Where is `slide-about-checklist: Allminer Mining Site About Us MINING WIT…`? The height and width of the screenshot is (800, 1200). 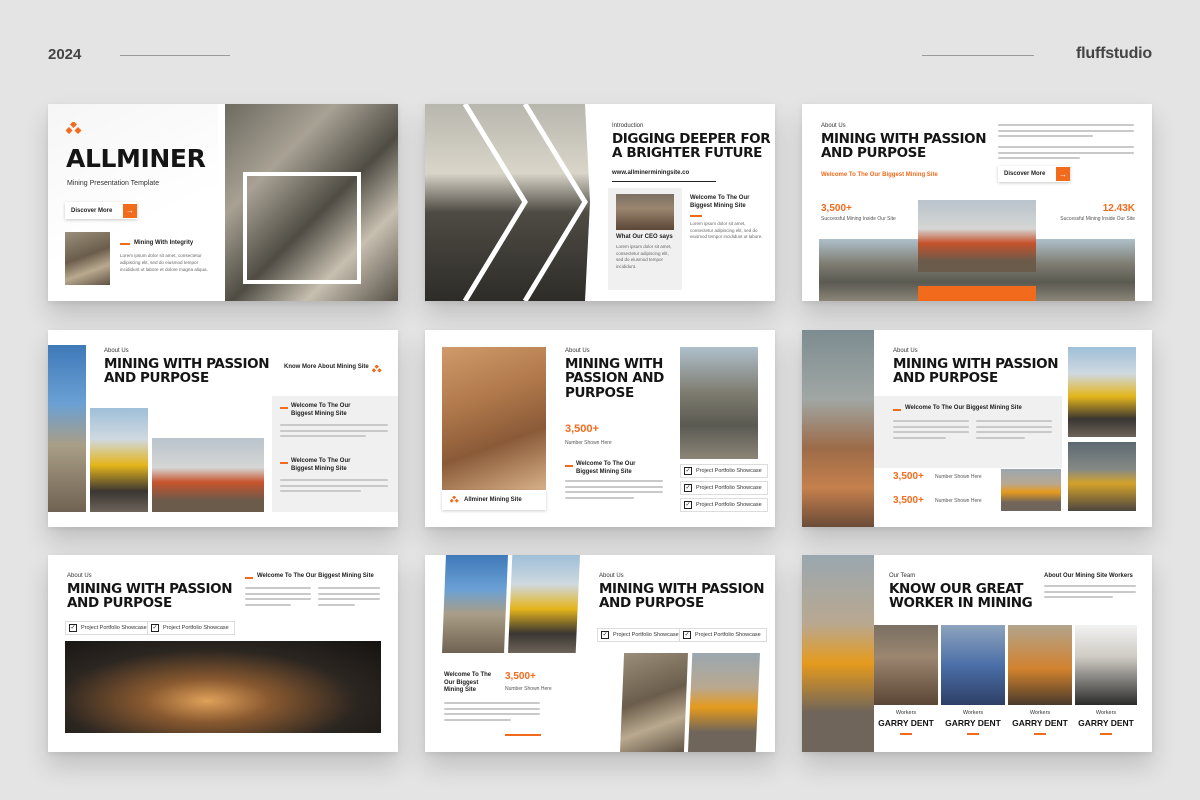 slide-about-checklist: Allminer Mining Site About Us MINING WIT… is located at coordinates (600, 428).